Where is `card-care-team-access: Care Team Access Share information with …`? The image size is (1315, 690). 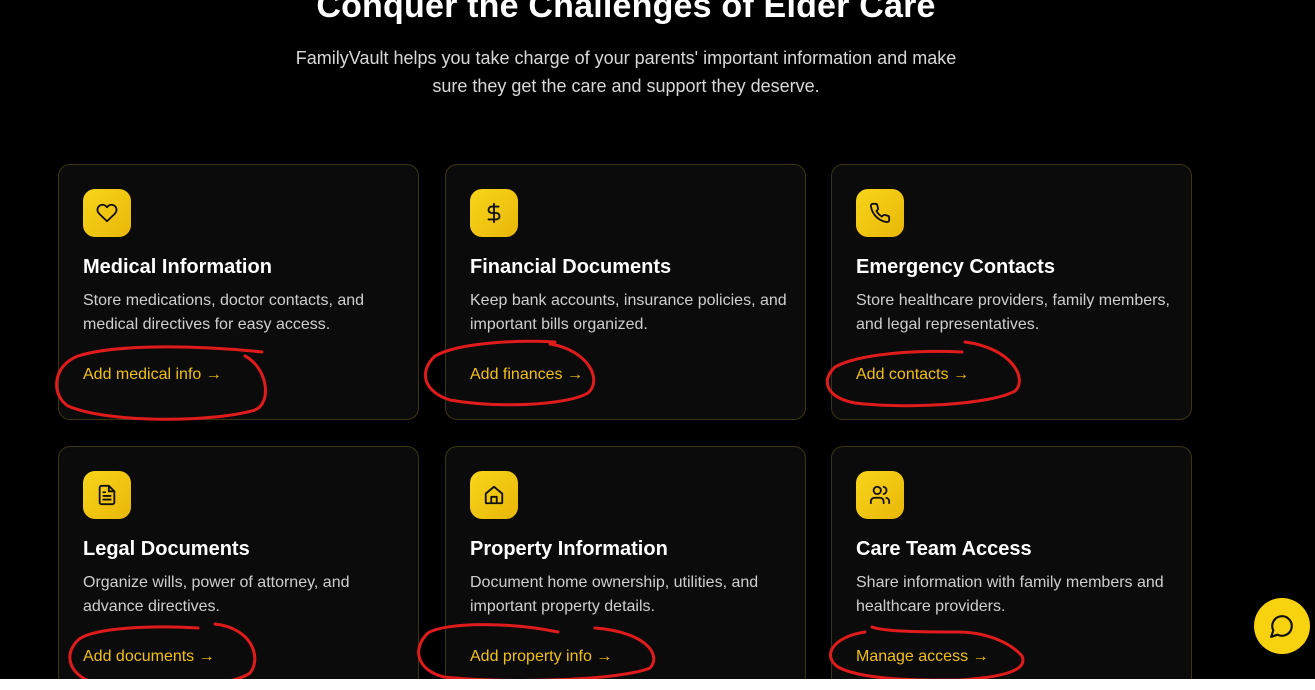 card-care-team-access: Care Team Access Share information with … is located at coordinates (1011, 568).